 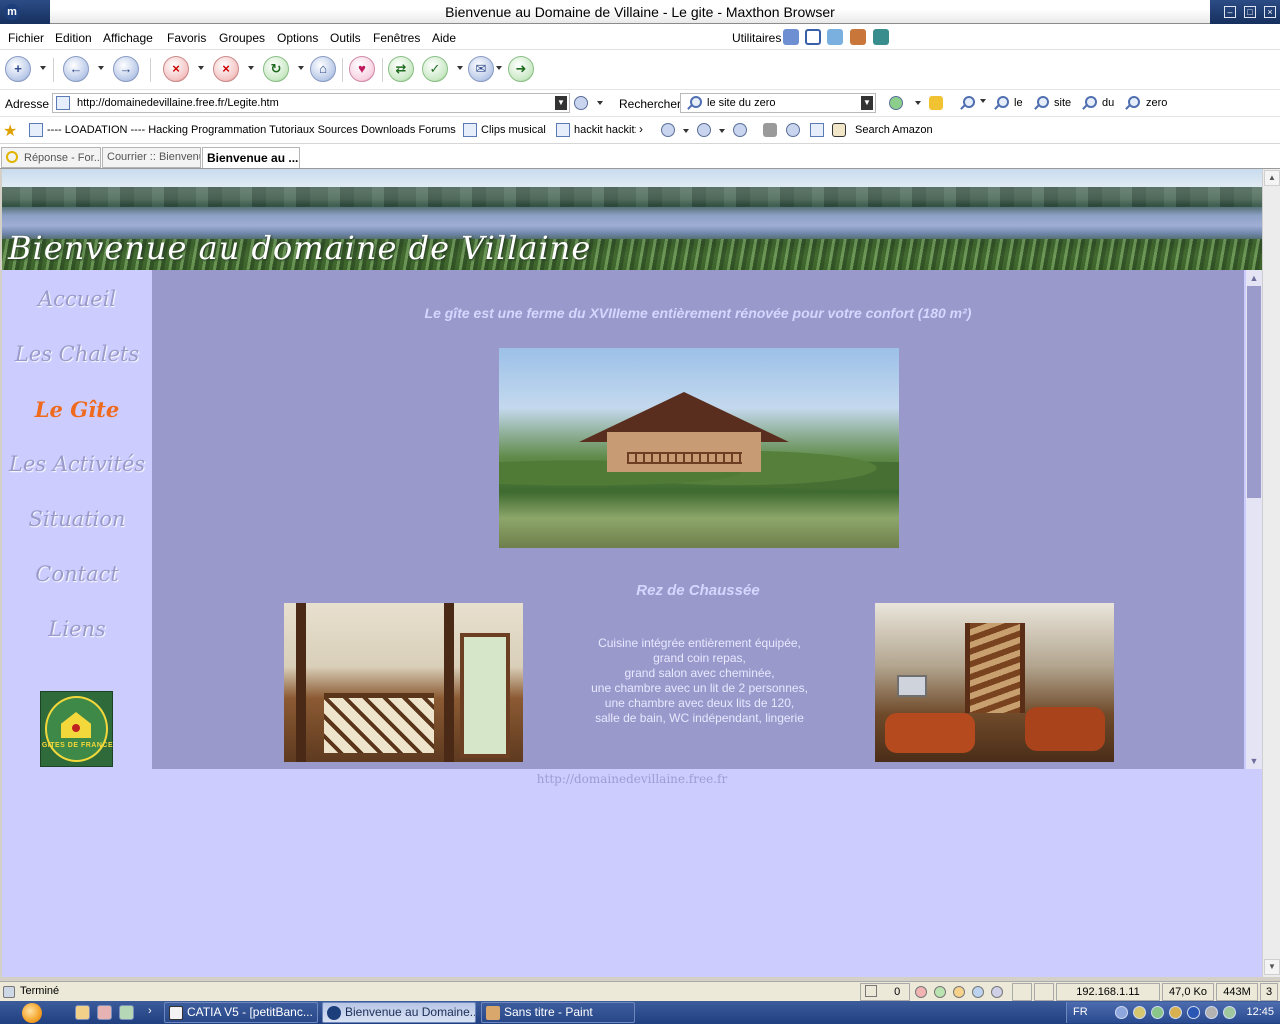 What do you see at coordinates (77, 464) in the screenshot?
I see `nav-les-activites: Les Activités` at bounding box center [77, 464].